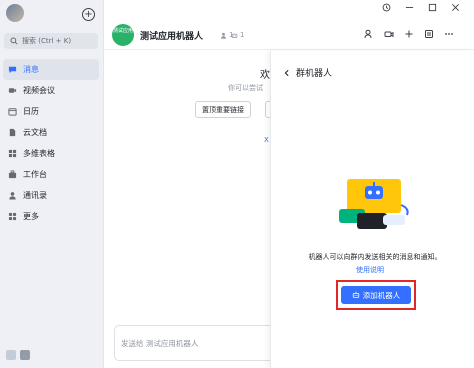 This screenshot has width=474, height=368. Describe the element at coordinates (12, 90) in the screenshot. I see `video-meeting-icon` at that location.